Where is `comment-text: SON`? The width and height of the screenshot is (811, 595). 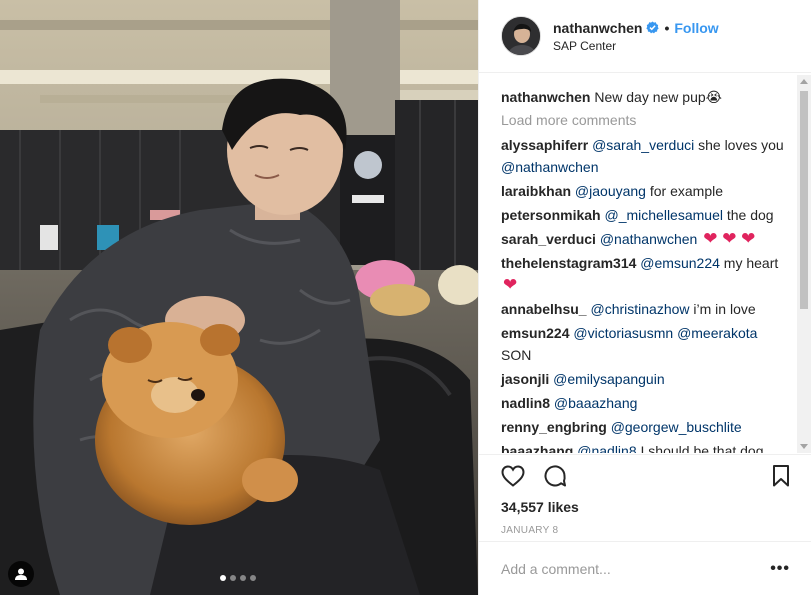 comment-text: SON is located at coordinates (516, 355).